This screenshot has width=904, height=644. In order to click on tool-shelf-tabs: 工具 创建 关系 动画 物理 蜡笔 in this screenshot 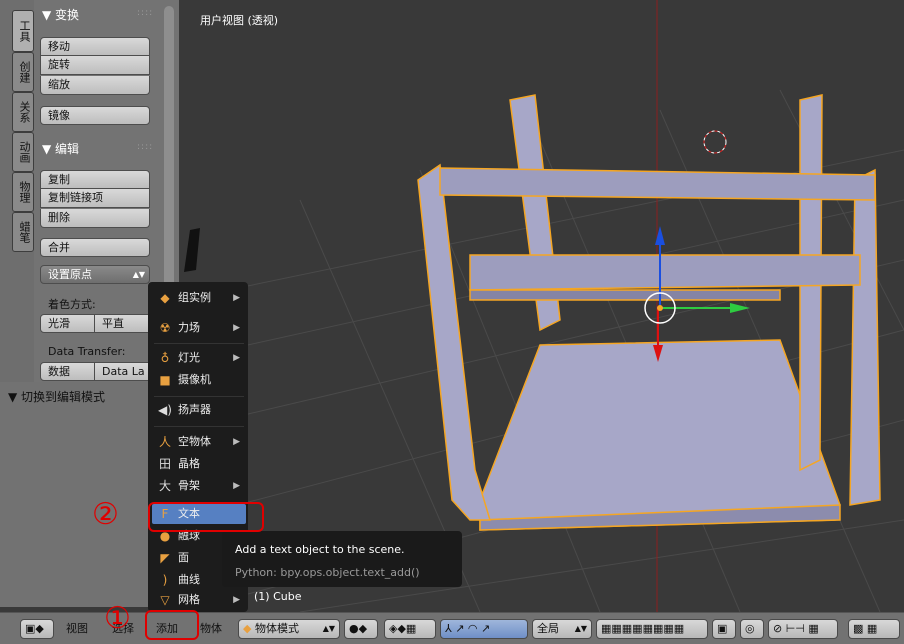, I will do `click(17, 191)`.